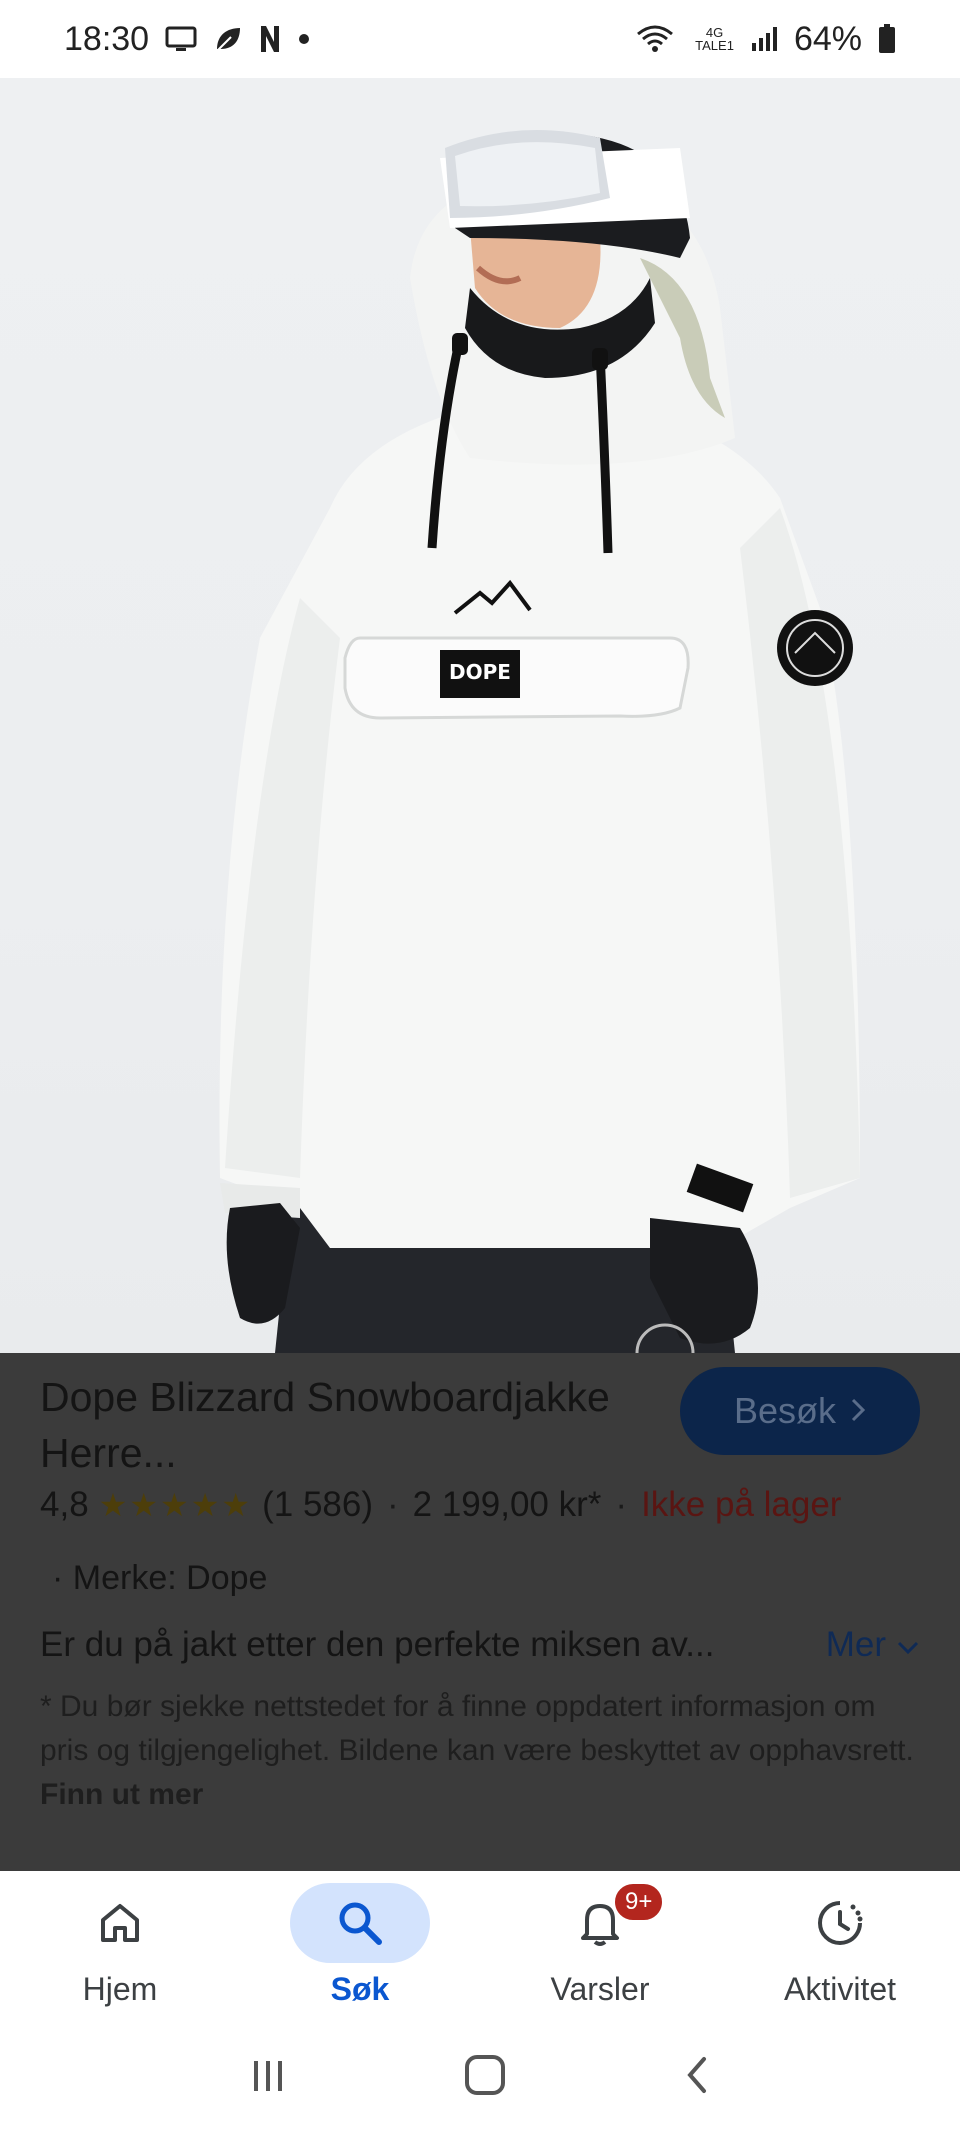 The width and height of the screenshot is (960, 2133). I want to click on status-right: 4G TALE1 64%, so click(765, 39).